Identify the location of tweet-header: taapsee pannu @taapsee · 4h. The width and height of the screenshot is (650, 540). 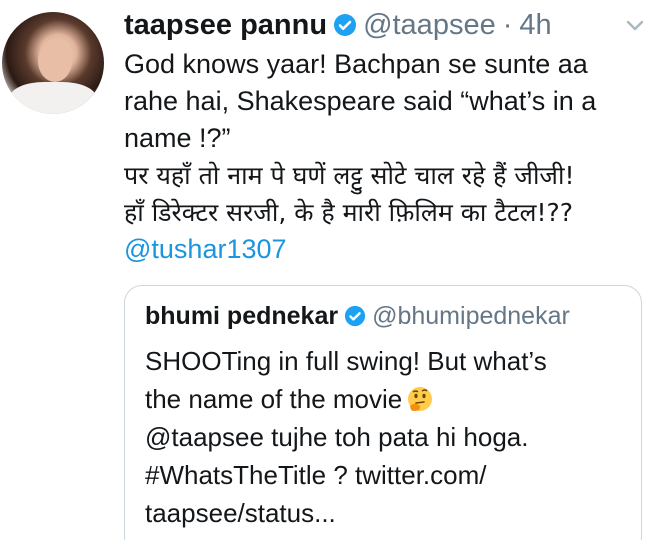
(338, 25).